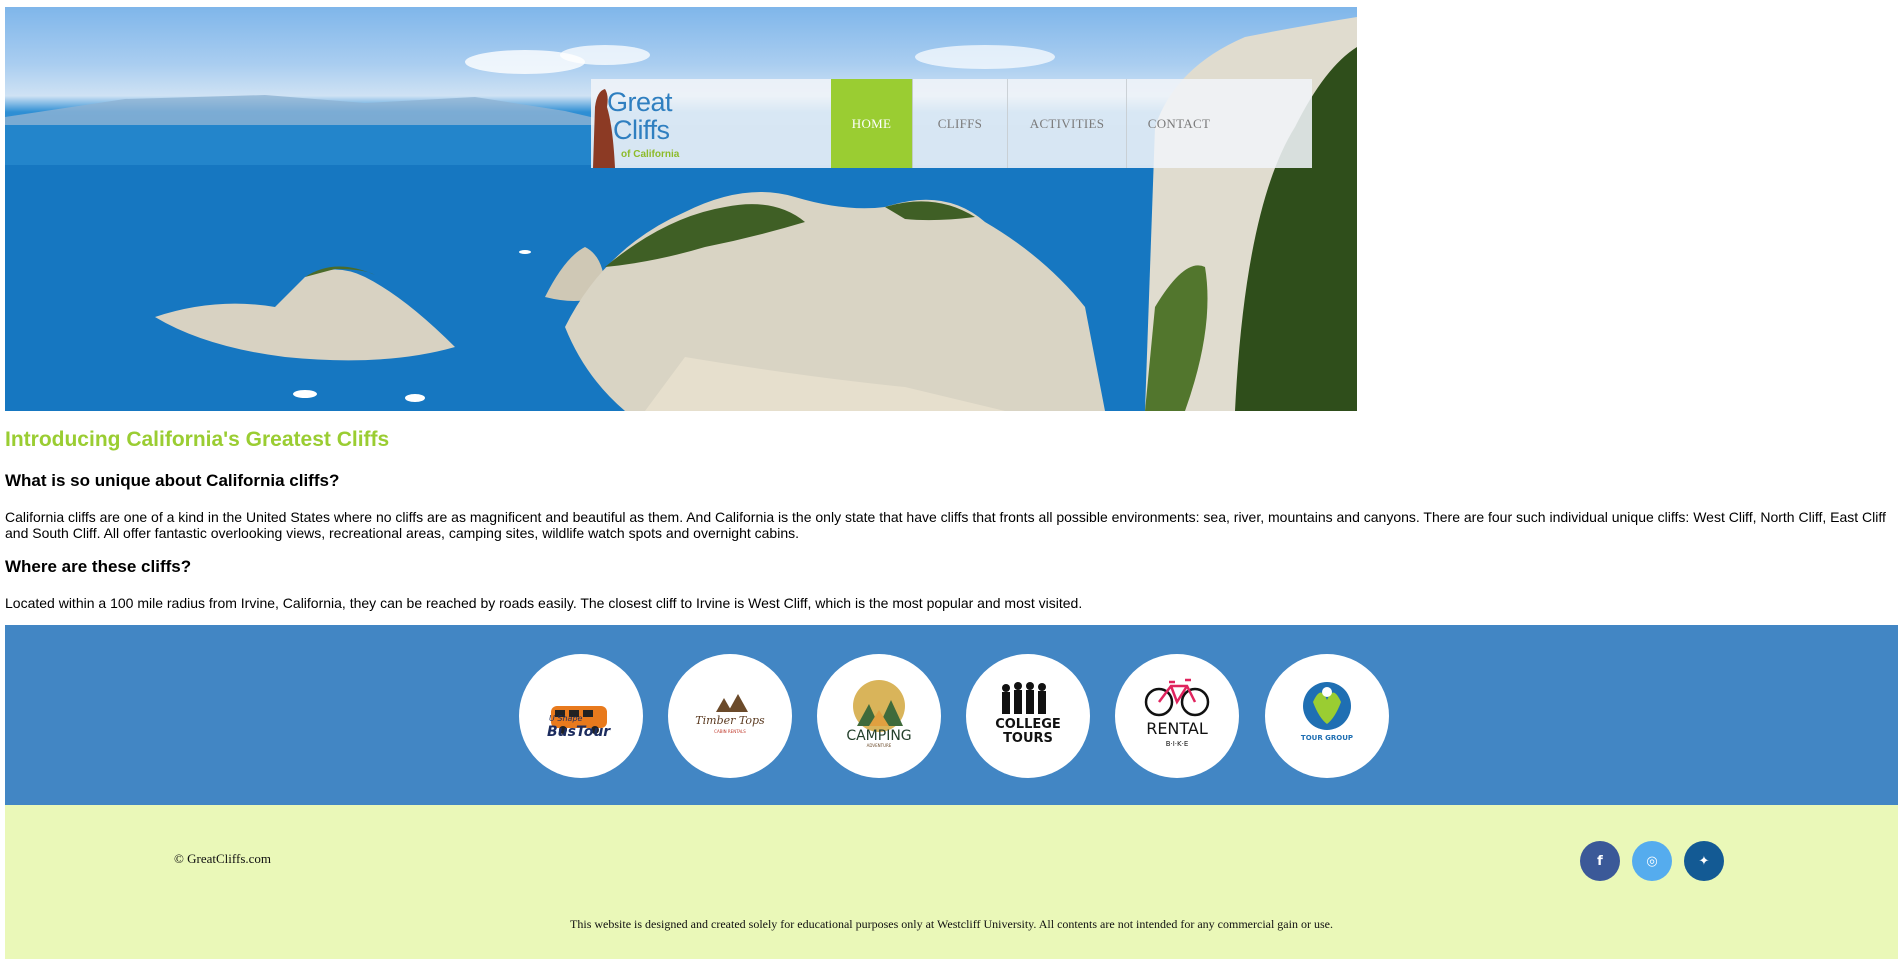 This screenshot has height=959, width=1903. I want to click on svg-text: CABIN RENTALS, so click(730, 731).